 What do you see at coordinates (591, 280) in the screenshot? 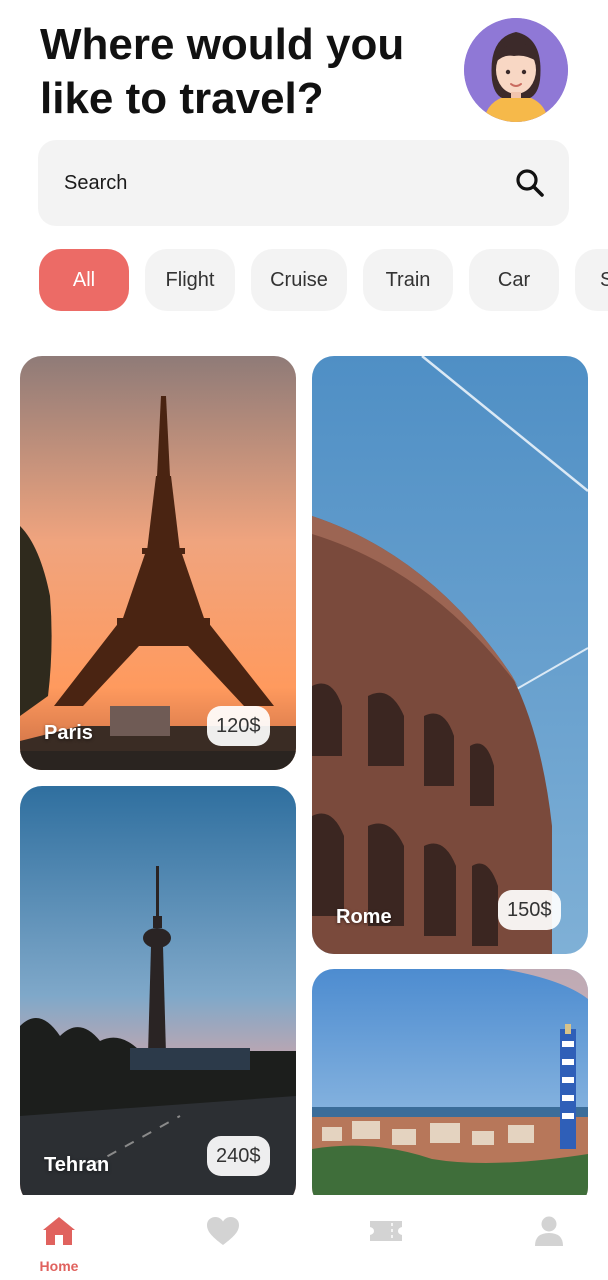
I see `category-more: S` at bounding box center [591, 280].